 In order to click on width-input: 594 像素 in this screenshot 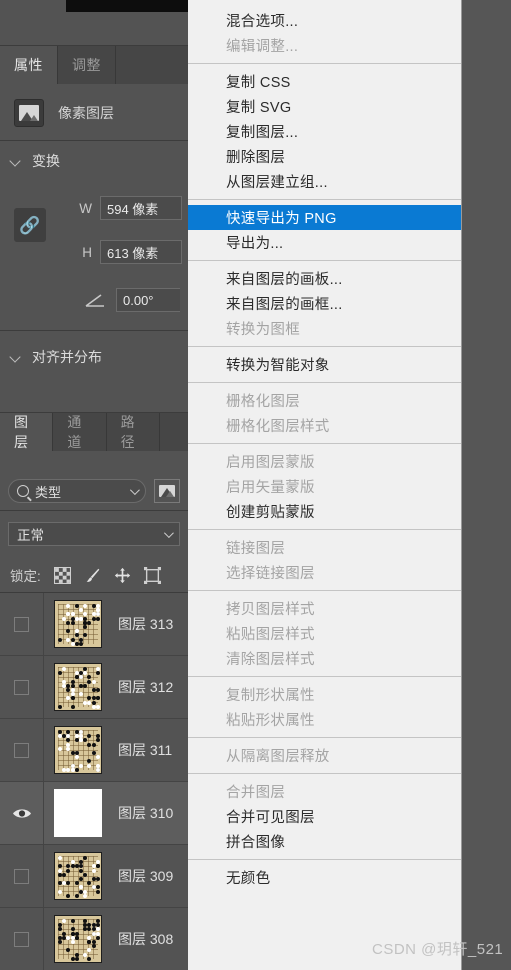, I will do `click(141, 208)`.